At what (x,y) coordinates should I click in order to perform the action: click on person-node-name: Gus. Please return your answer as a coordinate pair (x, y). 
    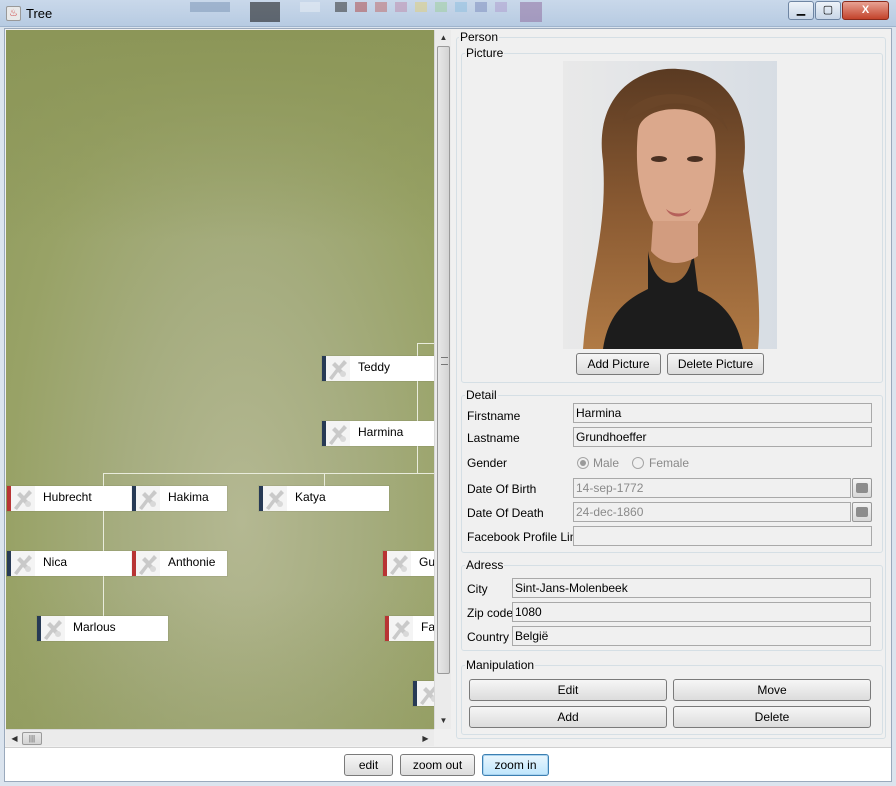
    Looking at the image, I should click on (426, 562).